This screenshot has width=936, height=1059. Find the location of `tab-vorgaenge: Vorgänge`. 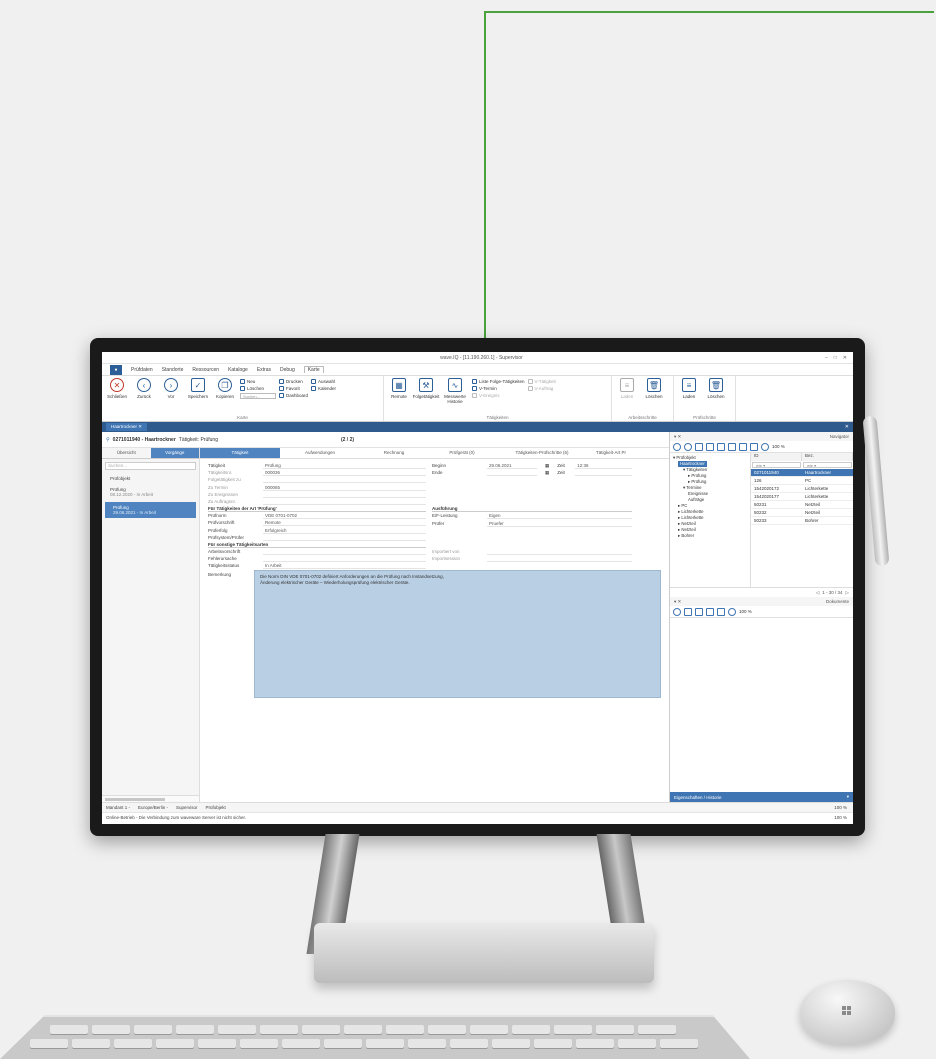

tab-vorgaenge: Vorgänge is located at coordinates (174, 453).